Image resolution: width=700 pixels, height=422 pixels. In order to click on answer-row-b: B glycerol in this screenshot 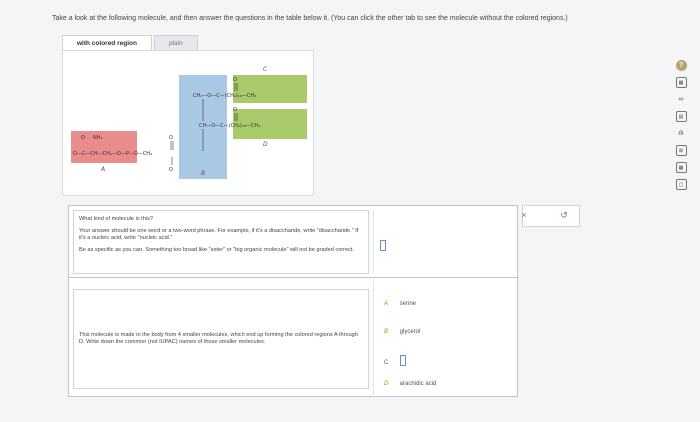, I will do `click(402, 332)`.